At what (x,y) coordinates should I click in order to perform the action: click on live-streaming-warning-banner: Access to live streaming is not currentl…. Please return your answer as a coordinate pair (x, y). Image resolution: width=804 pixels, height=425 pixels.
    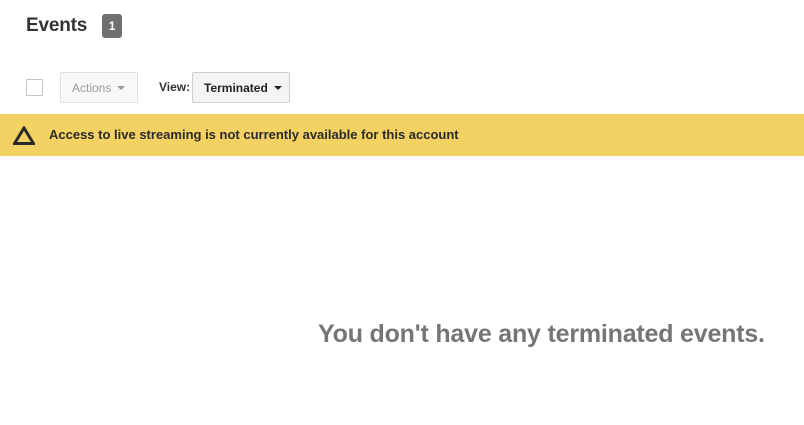
    Looking at the image, I should click on (402, 135).